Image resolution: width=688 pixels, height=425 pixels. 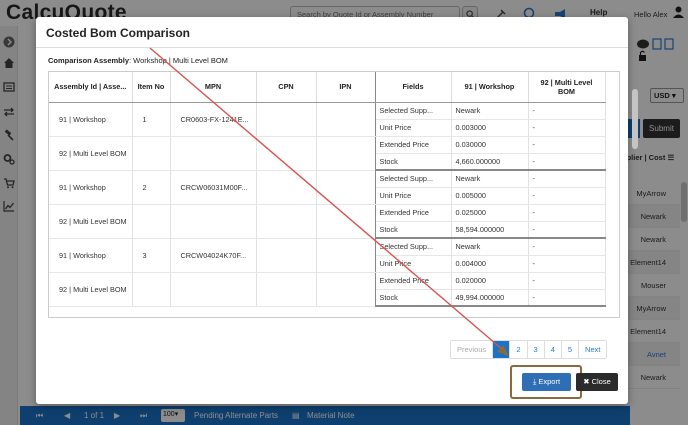 What do you see at coordinates (490, 264) in the screenshot?
I see `value-91-cell: 0.004000` at bounding box center [490, 264].